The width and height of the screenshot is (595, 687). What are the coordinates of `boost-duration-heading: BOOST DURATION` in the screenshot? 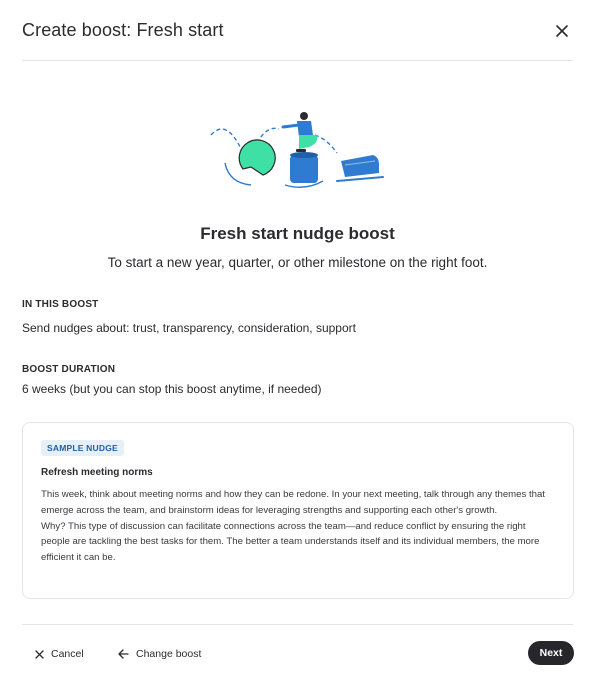 It's located at (69, 369).